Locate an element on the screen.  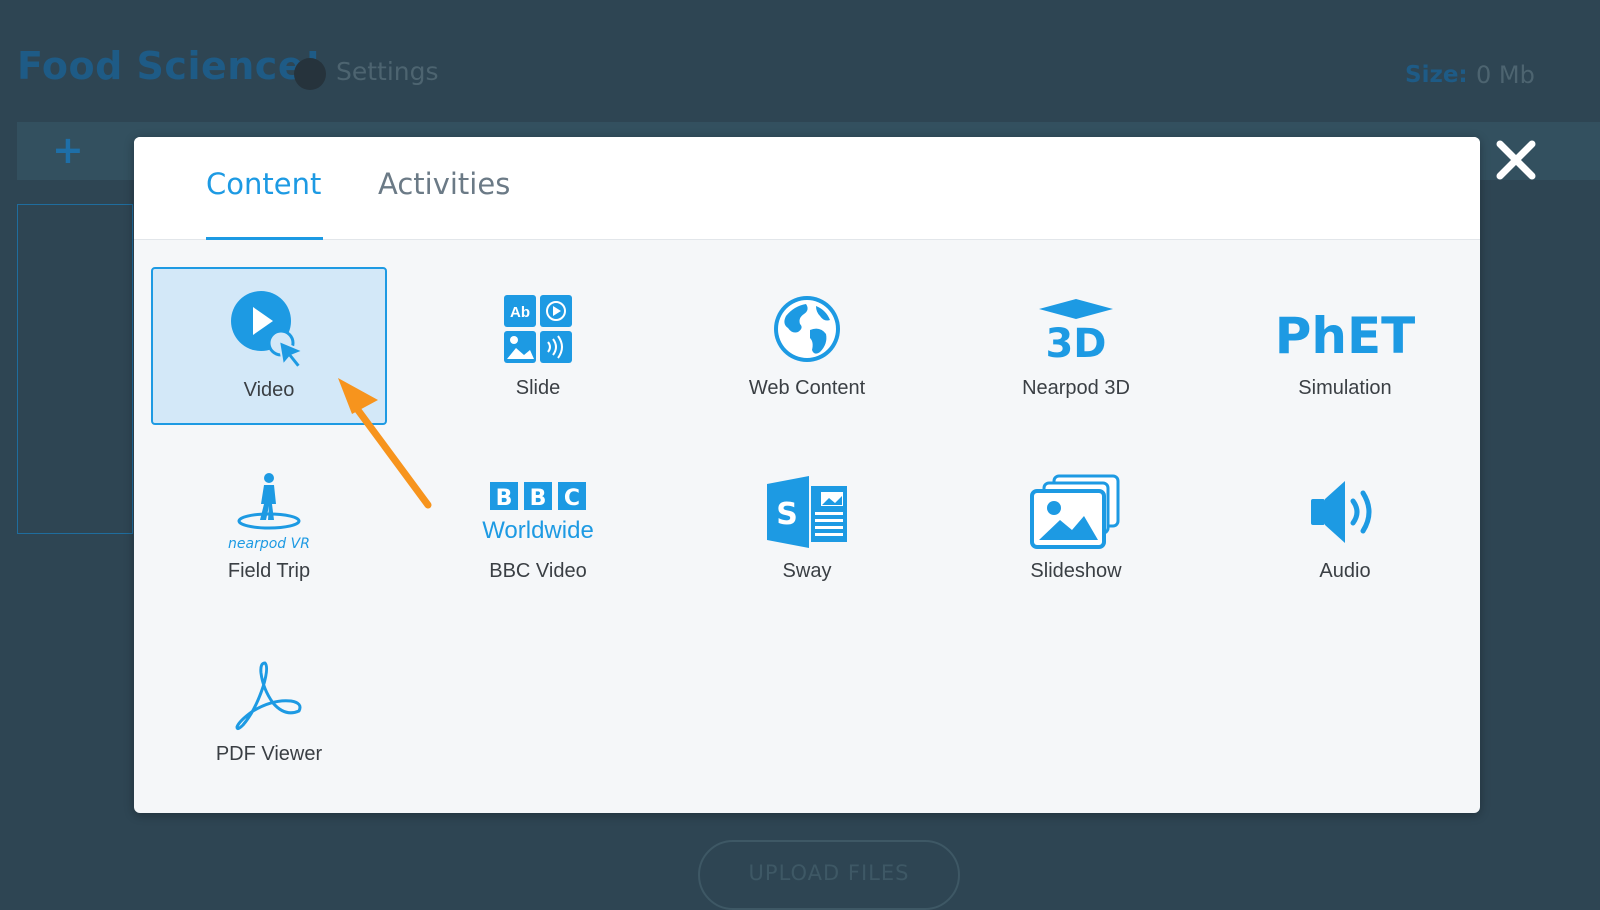
content-item-audio: Audio is located at coordinates (1345, 529).